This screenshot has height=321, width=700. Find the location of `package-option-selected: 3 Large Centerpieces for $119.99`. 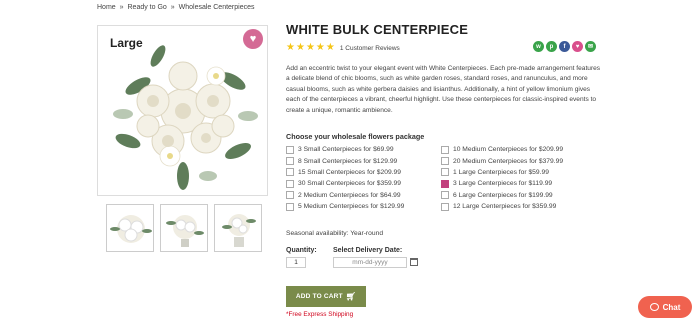

package-option-selected: 3 Large Centerpieces for $119.99 is located at coordinates (502, 183).